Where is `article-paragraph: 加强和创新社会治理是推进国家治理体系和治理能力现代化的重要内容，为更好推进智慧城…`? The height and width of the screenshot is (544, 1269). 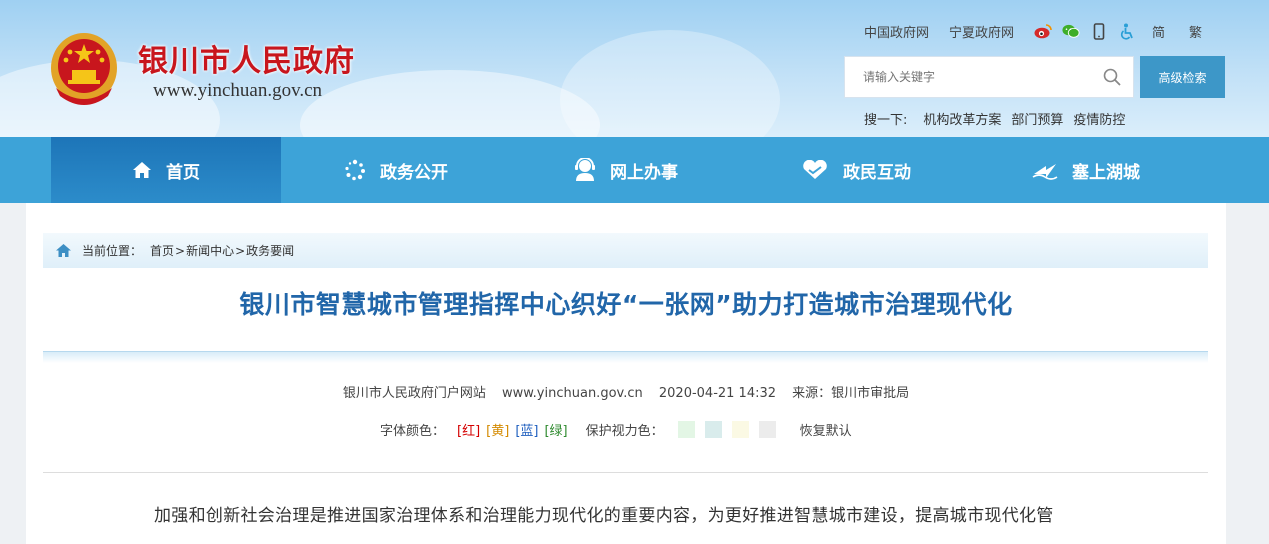
article-paragraph: 加强和创新社会治理是推进国家治理体系和治理能力现代化的重要内容，为更好推进智慧城… is located at coordinates (604, 516).